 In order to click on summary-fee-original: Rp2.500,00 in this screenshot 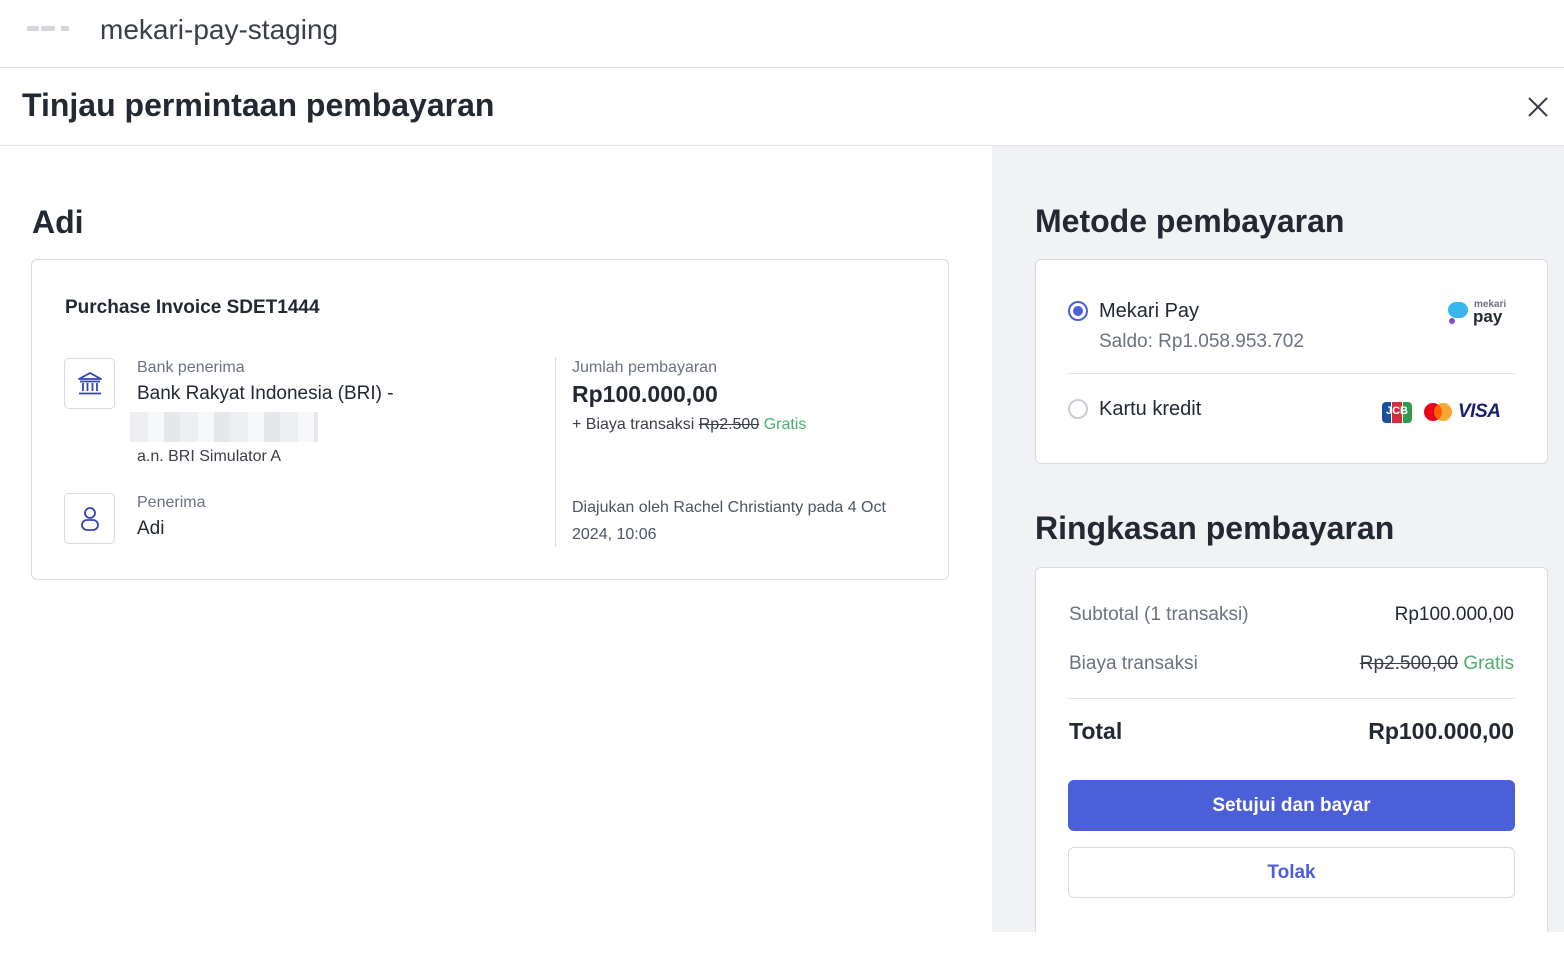, I will do `click(1409, 663)`.